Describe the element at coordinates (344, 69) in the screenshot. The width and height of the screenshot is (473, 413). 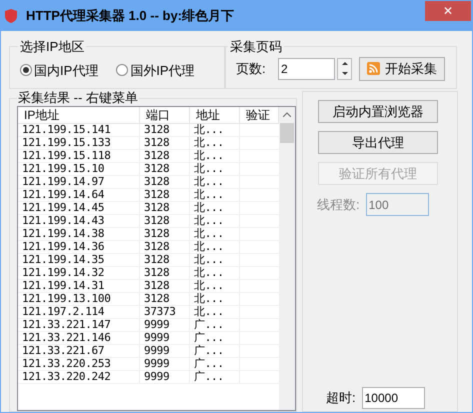
I see `spin-control` at that location.